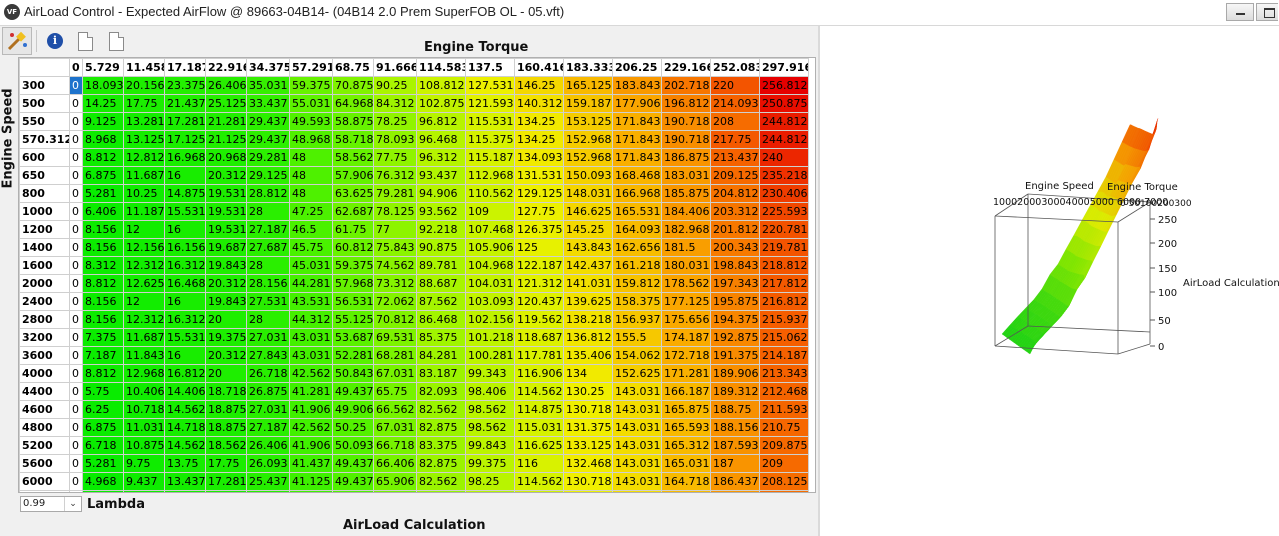 The height and width of the screenshot is (536, 1279). What do you see at coordinates (72, 504) in the screenshot?
I see `chevron-down-icon: ⌄` at bounding box center [72, 504].